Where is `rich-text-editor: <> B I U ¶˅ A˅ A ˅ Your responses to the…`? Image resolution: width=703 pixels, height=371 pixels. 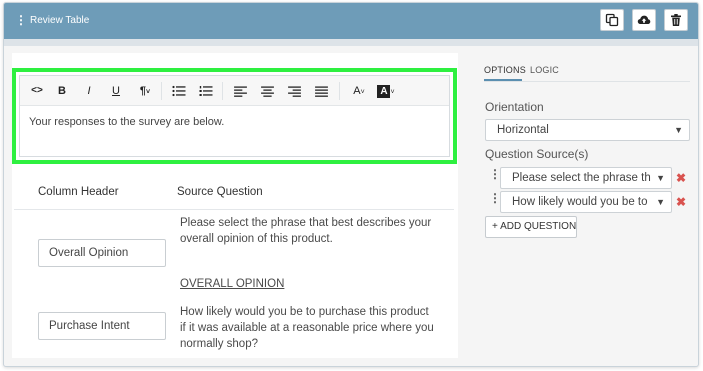
rich-text-editor: <> B I U ¶˅ A˅ A ˅ Your responses to the… is located at coordinates (234, 116).